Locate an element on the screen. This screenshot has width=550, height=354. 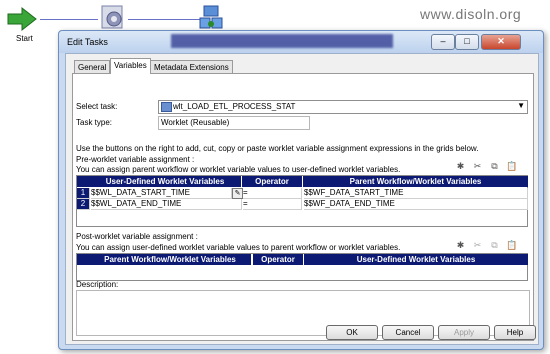
post-worklet-heading: Post-worklet variable assignment : is located at coordinates (137, 236).